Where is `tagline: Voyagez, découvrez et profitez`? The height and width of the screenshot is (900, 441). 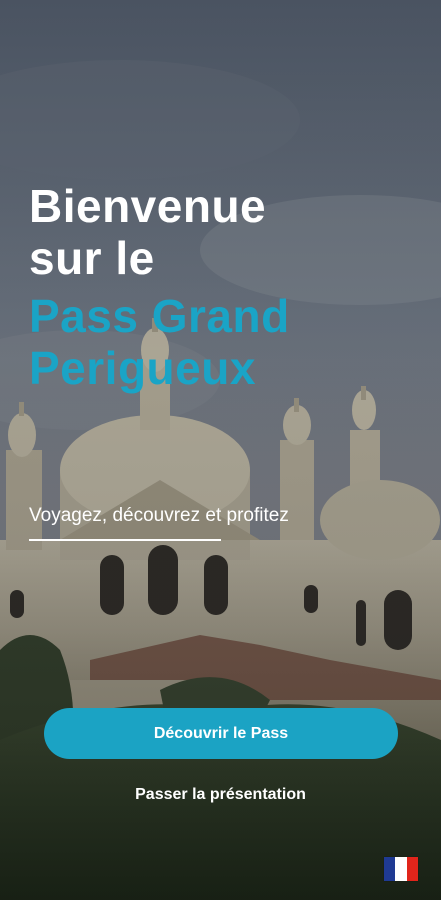 tagline: Voyagez, découvrez et profitez is located at coordinates (159, 515).